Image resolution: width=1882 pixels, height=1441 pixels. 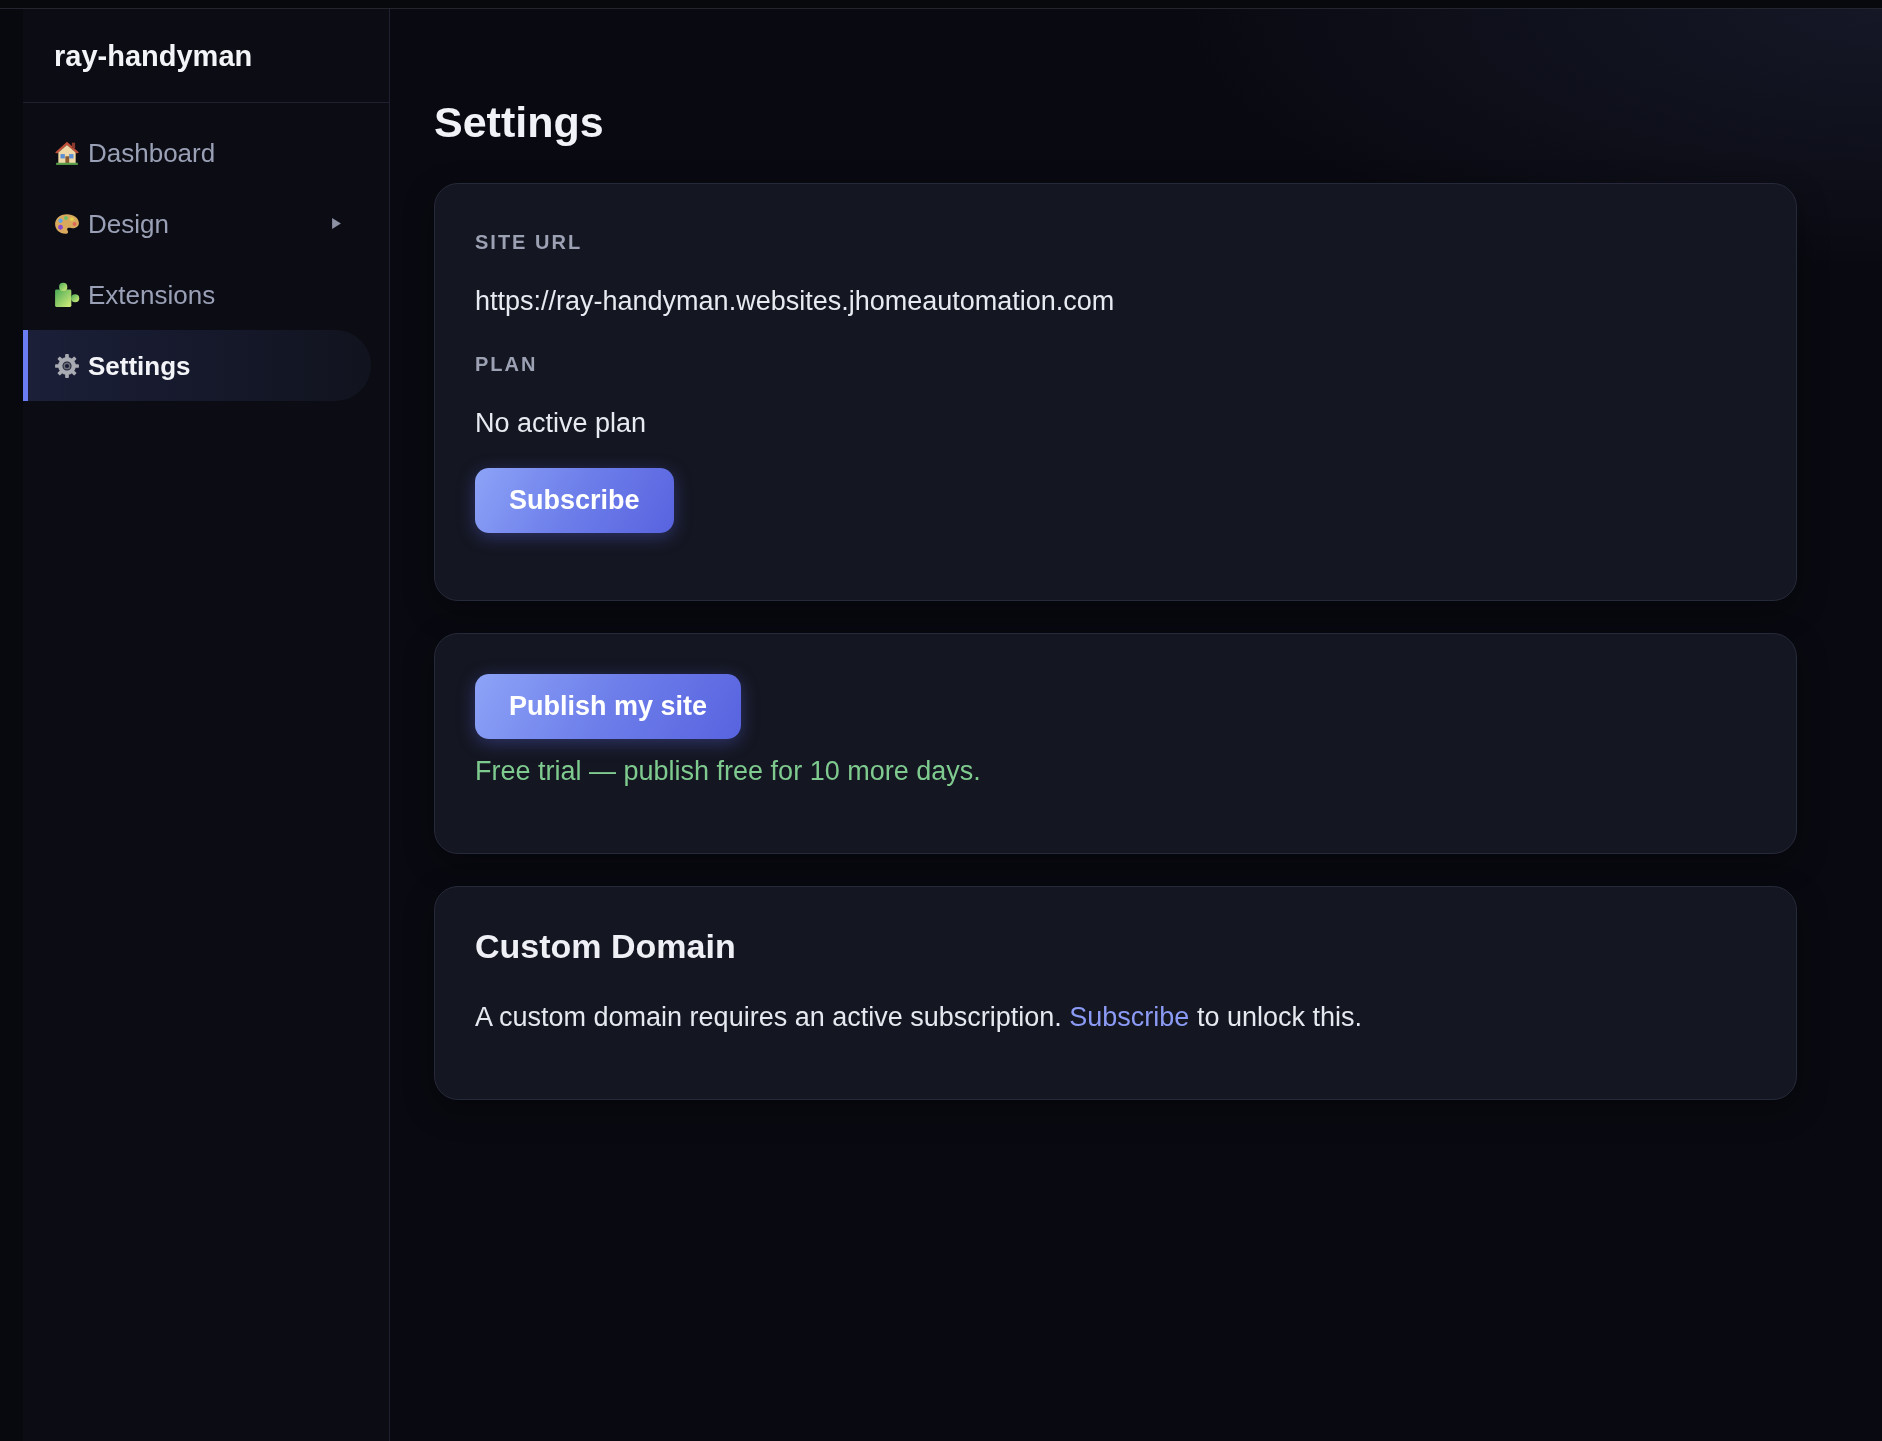 What do you see at coordinates (1129, 1017) in the screenshot?
I see `subscribe-link: Subscribe` at bounding box center [1129, 1017].